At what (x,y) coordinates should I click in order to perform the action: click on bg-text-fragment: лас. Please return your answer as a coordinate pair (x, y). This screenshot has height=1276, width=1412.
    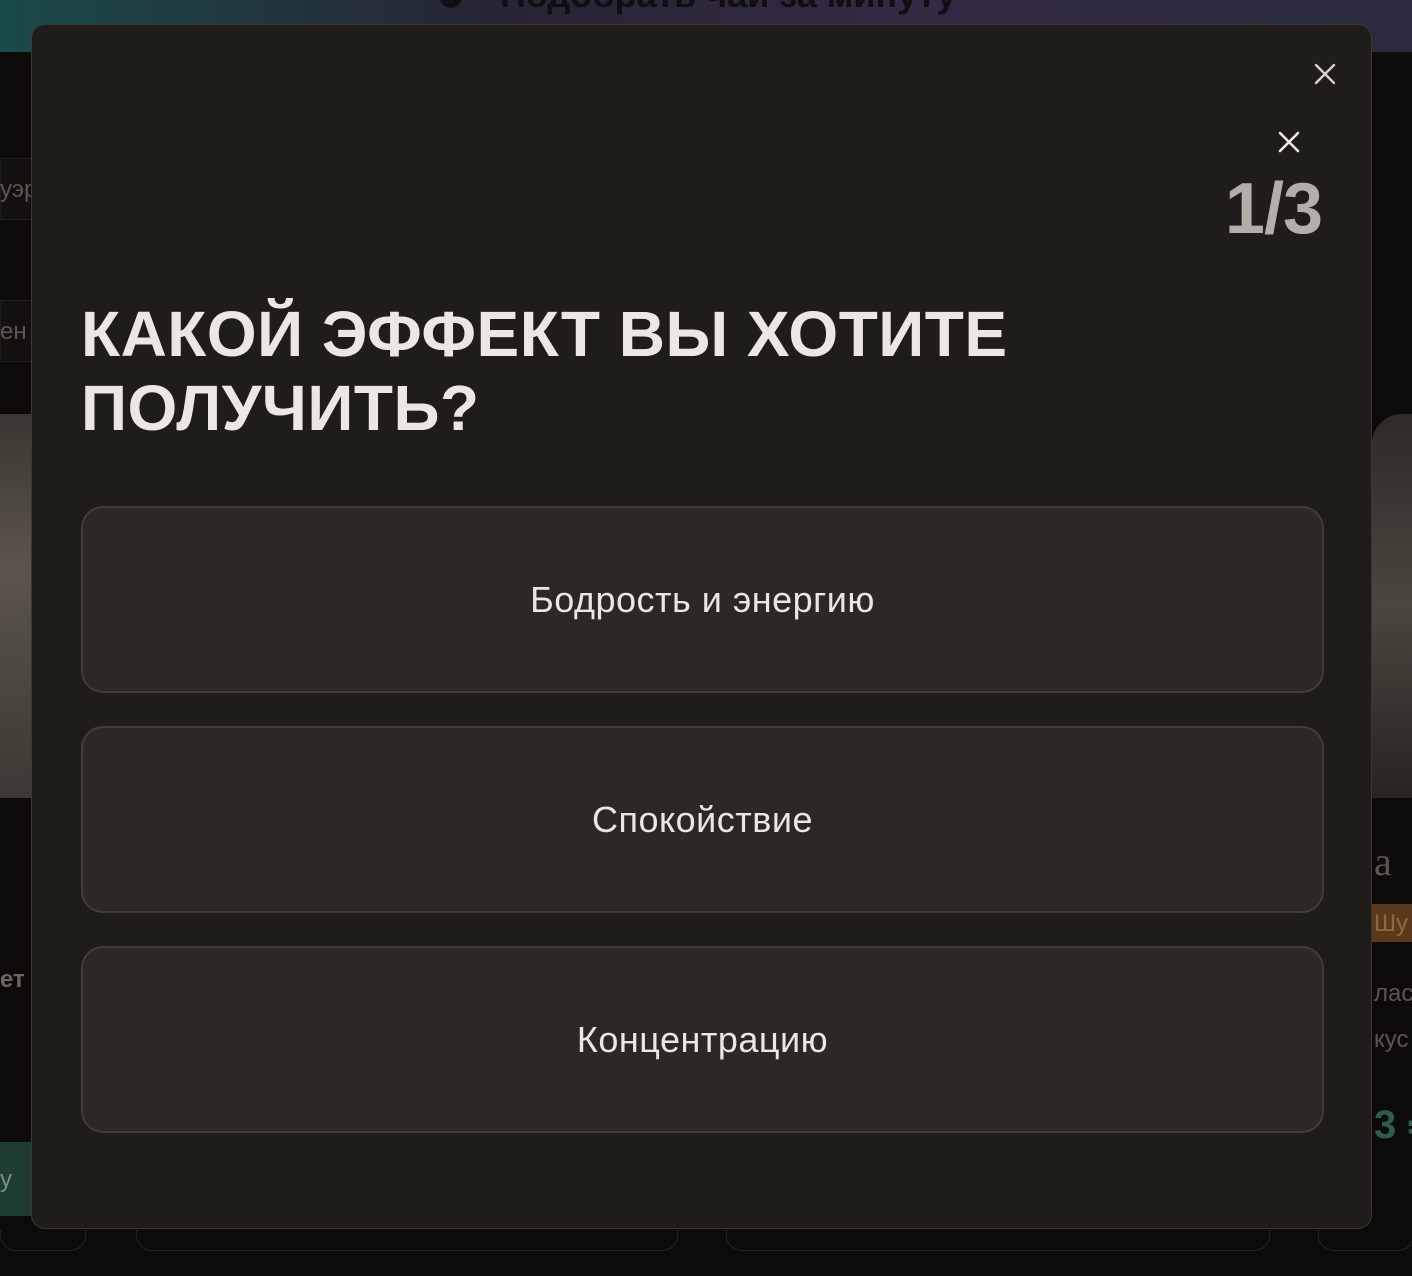
    Looking at the image, I should click on (1393, 993).